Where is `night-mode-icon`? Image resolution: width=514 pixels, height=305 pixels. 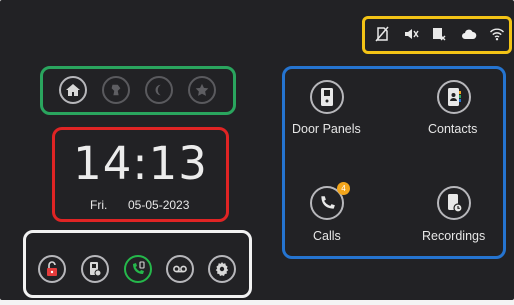
night-mode-icon is located at coordinates (158, 90).